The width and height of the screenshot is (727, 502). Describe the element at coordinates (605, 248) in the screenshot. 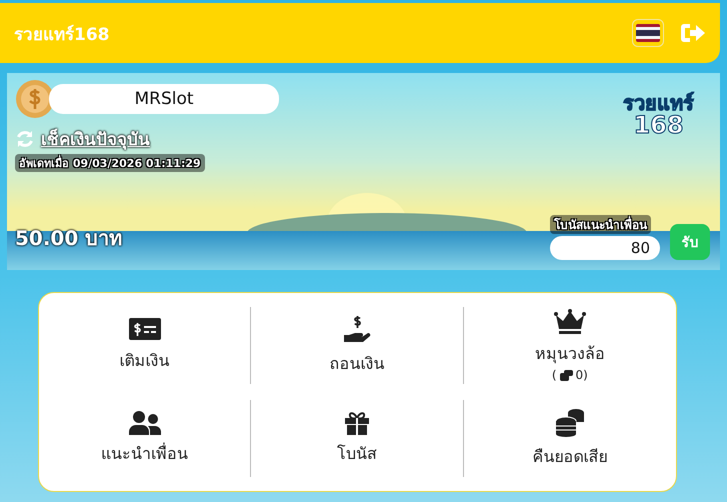

I see `referral-bonus-field: 80` at that location.